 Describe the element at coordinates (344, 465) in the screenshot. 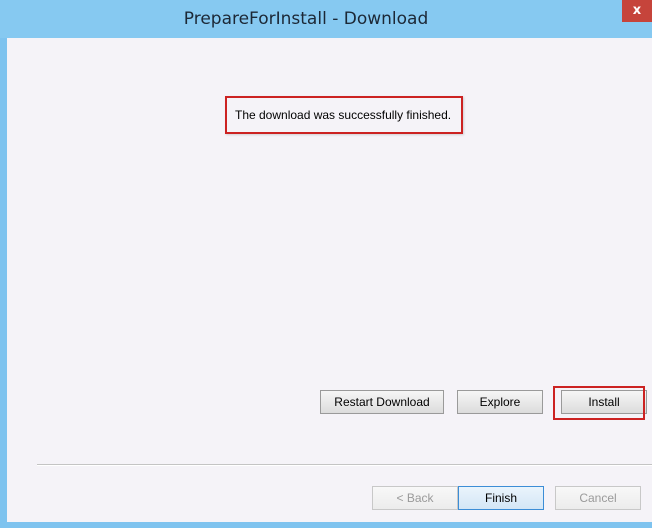

I see `footer-separator` at that location.